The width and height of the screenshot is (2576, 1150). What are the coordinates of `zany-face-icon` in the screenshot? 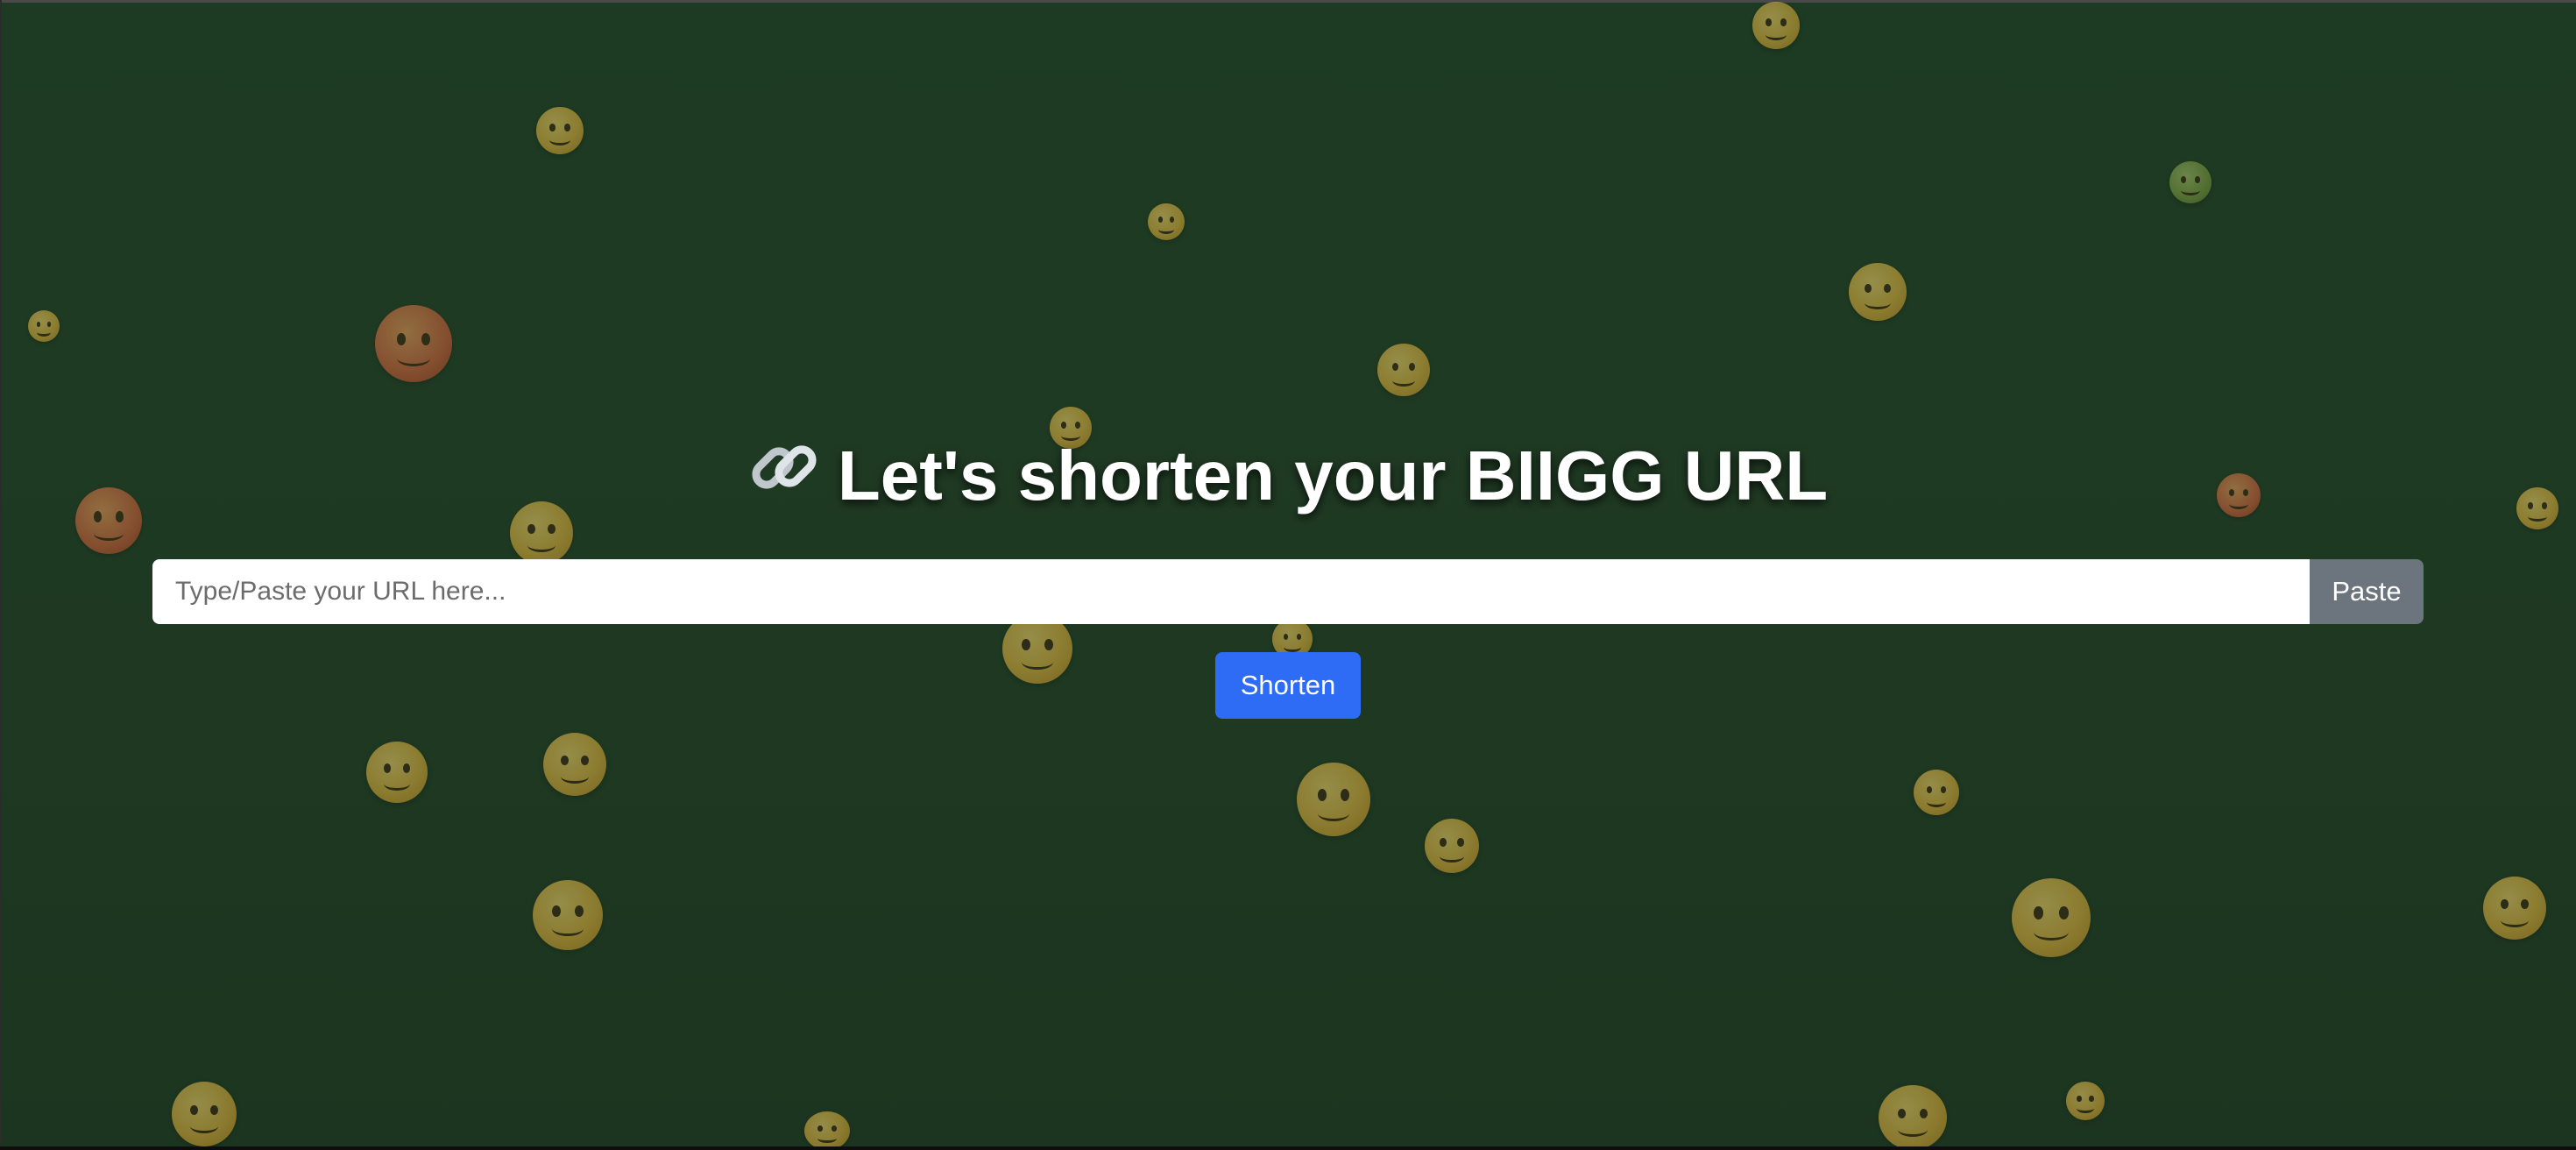 It's located at (574, 764).